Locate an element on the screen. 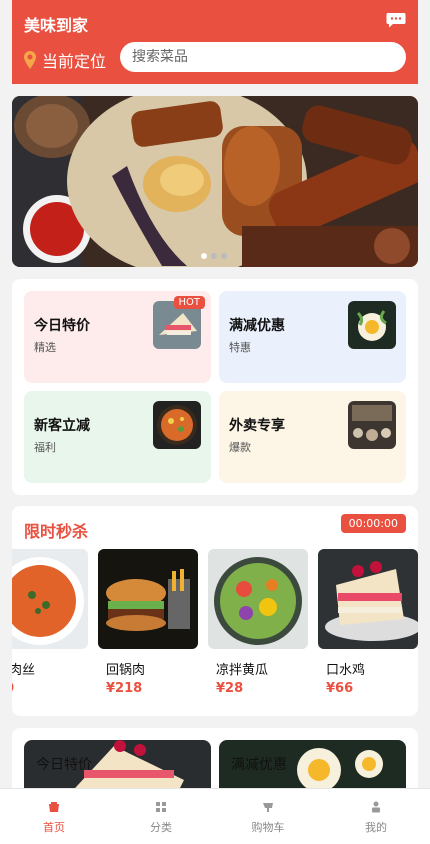 This screenshot has width=430, height=844. tab-cart: 购物车 is located at coordinates (268, 818).